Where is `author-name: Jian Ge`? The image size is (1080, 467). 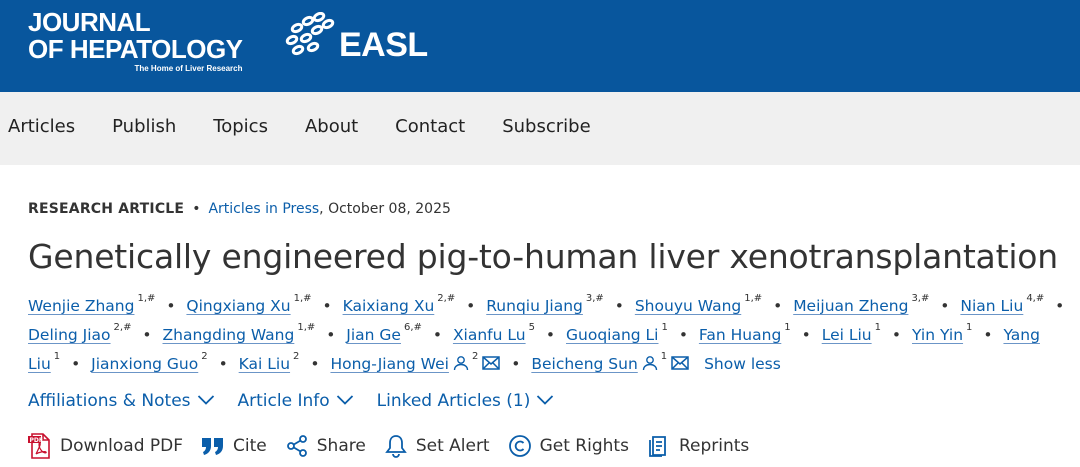 author-name: Jian Ge is located at coordinates (373, 335).